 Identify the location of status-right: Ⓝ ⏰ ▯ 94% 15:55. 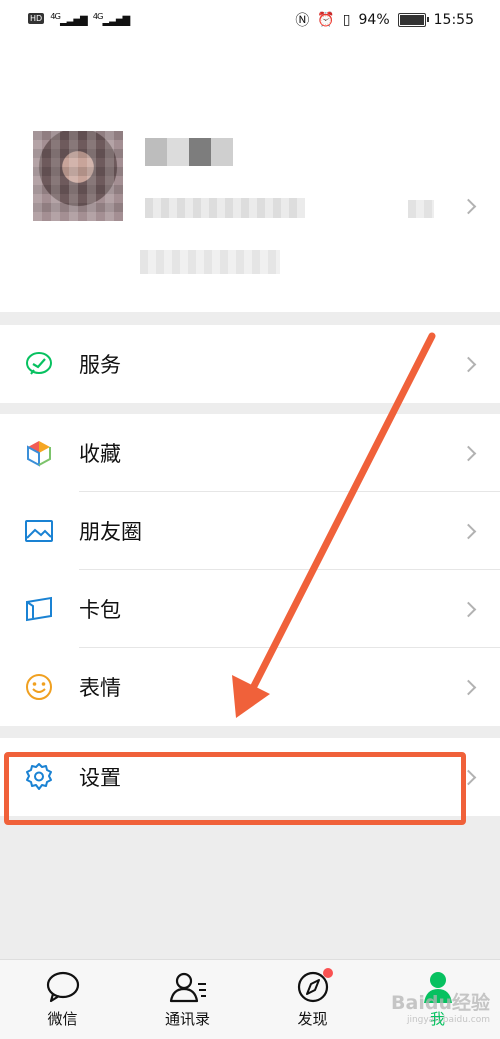
(384, 20).